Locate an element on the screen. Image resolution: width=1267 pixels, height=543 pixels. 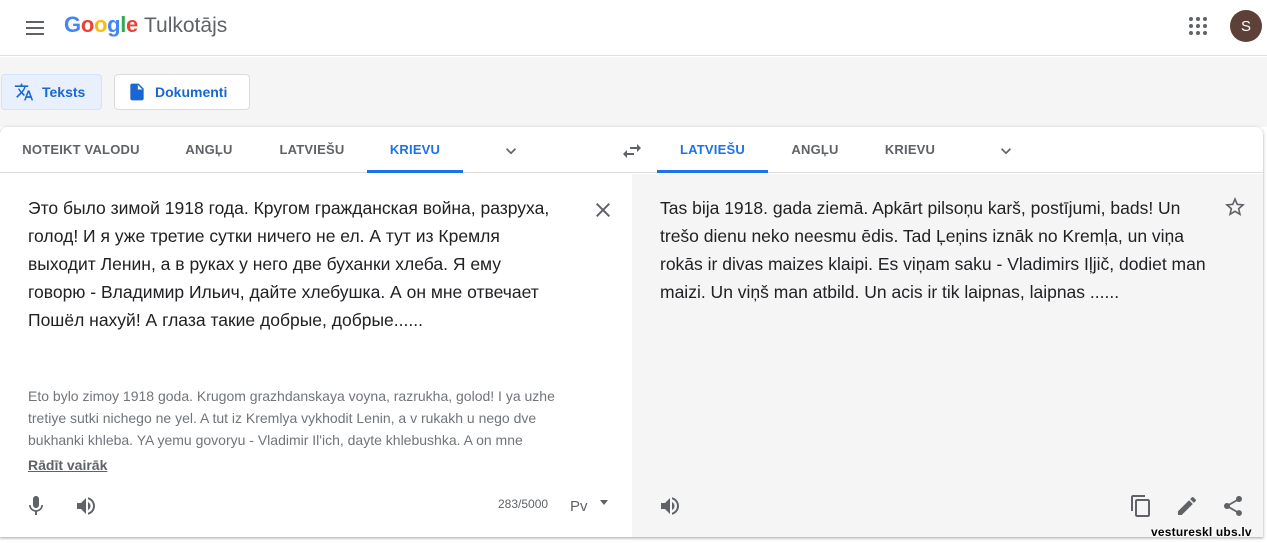
text-mode-label: Teksts is located at coordinates (64, 92).